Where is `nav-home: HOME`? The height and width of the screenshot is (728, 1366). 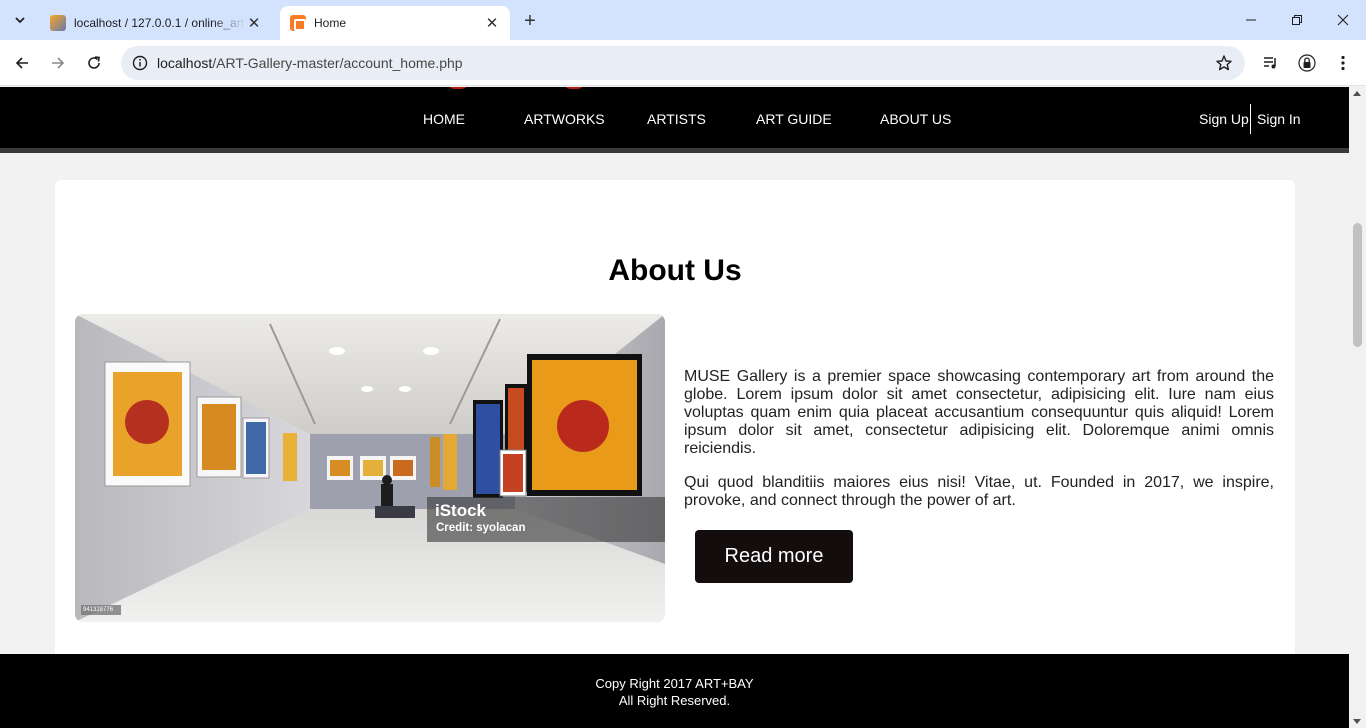 nav-home: HOME is located at coordinates (444, 119).